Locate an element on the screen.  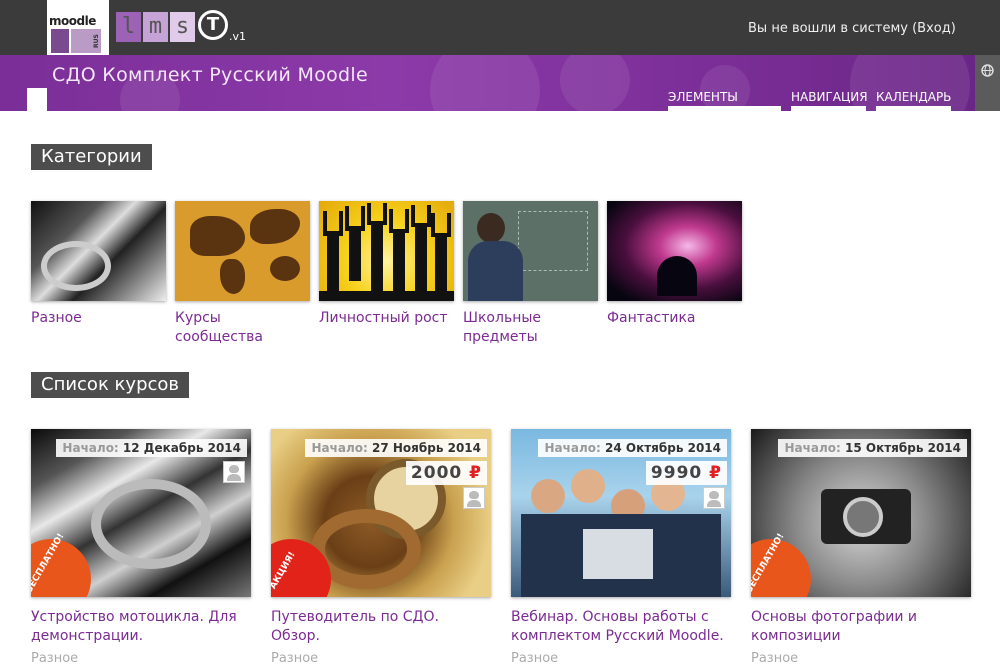
course-image-webinar: Начало: 24 Октябрь 2014 9990 ₽ is located at coordinates (621, 513).